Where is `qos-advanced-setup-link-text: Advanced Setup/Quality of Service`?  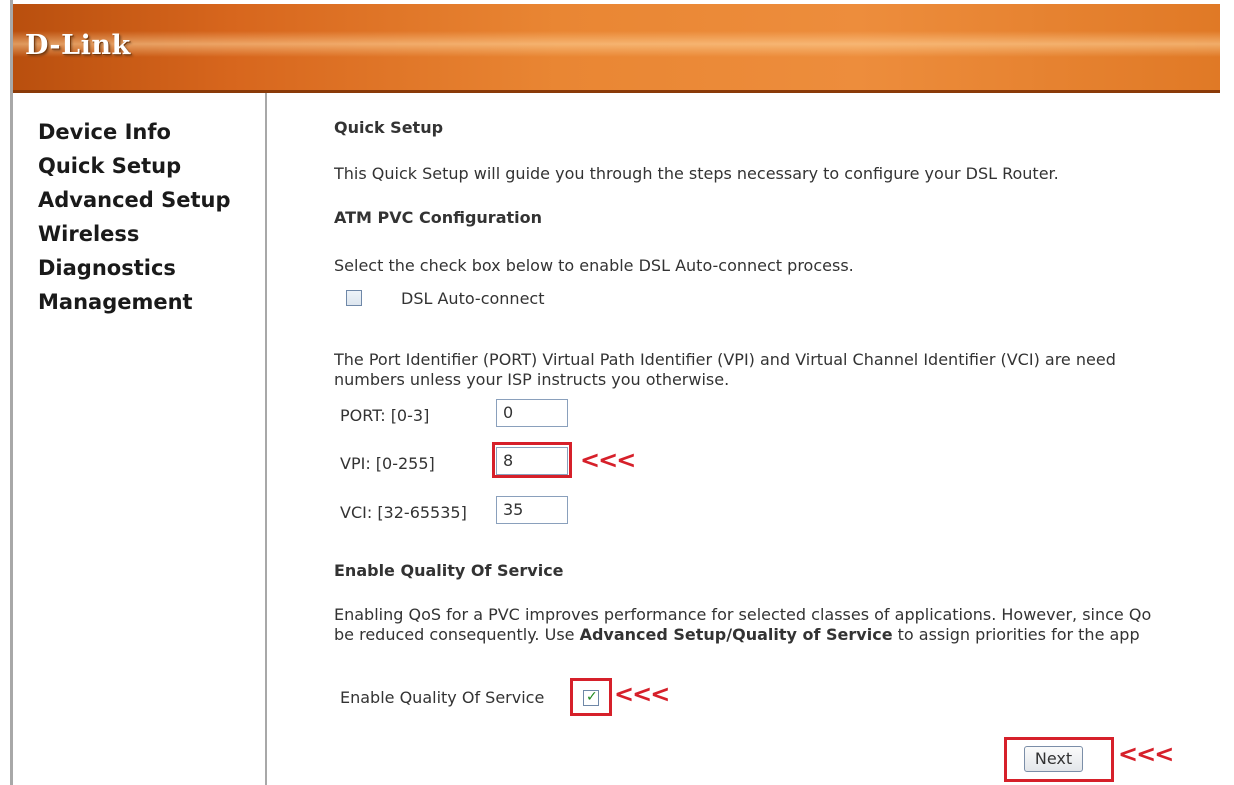
qos-advanced-setup-link-text: Advanced Setup/Quality of Service is located at coordinates (736, 634).